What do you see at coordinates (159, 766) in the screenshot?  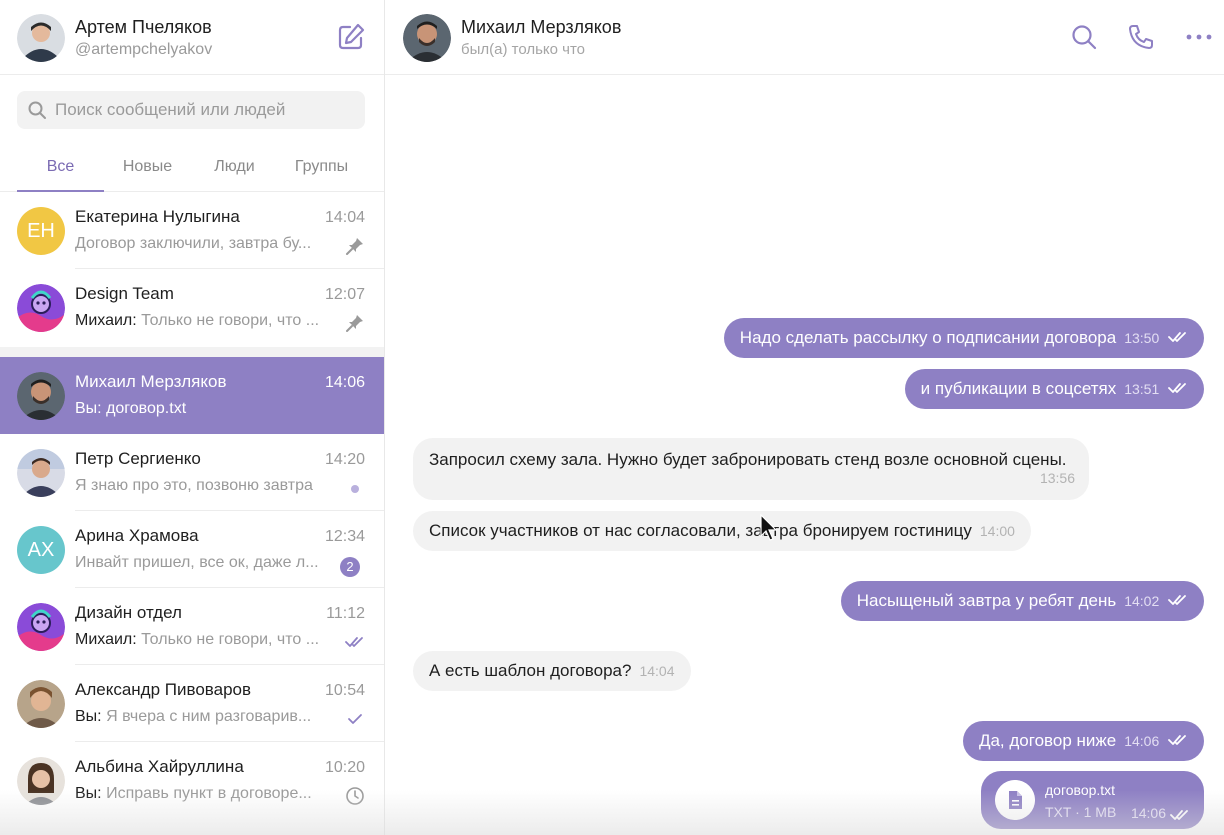 I see `chat-title: Альбина Хайруллина` at bounding box center [159, 766].